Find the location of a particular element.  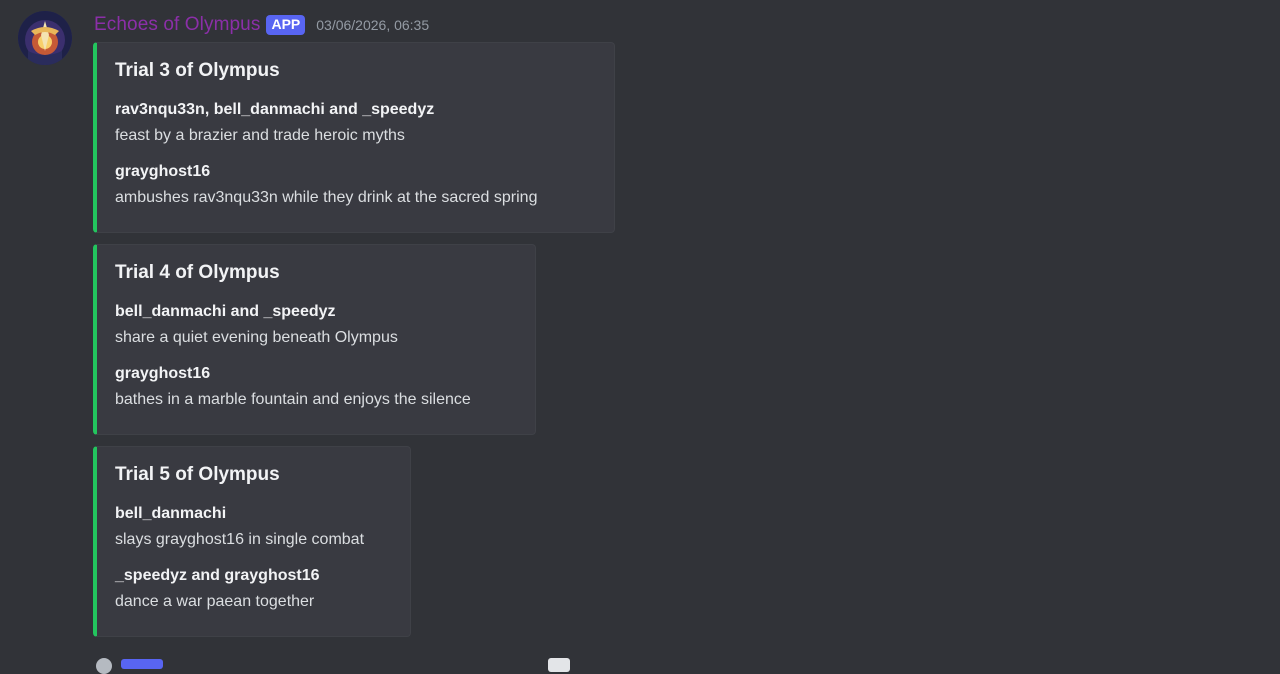

embed-title: Trial 5 of Olympus is located at coordinates (197, 474).